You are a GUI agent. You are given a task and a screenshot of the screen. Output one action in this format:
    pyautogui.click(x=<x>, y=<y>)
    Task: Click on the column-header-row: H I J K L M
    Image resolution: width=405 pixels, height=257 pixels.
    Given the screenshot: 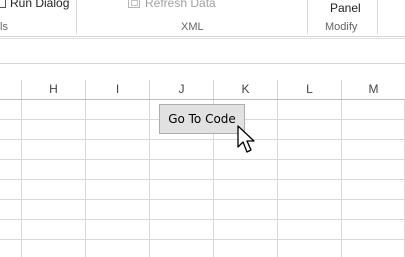 What is the action you would take?
    pyautogui.click(x=202, y=90)
    